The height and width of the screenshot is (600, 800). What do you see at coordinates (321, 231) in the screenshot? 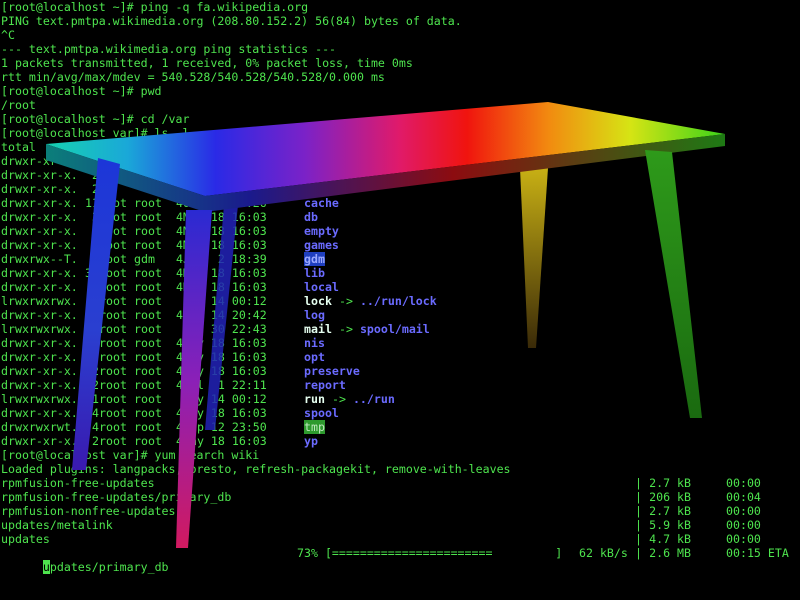
I see `listing-name: empty` at bounding box center [321, 231].